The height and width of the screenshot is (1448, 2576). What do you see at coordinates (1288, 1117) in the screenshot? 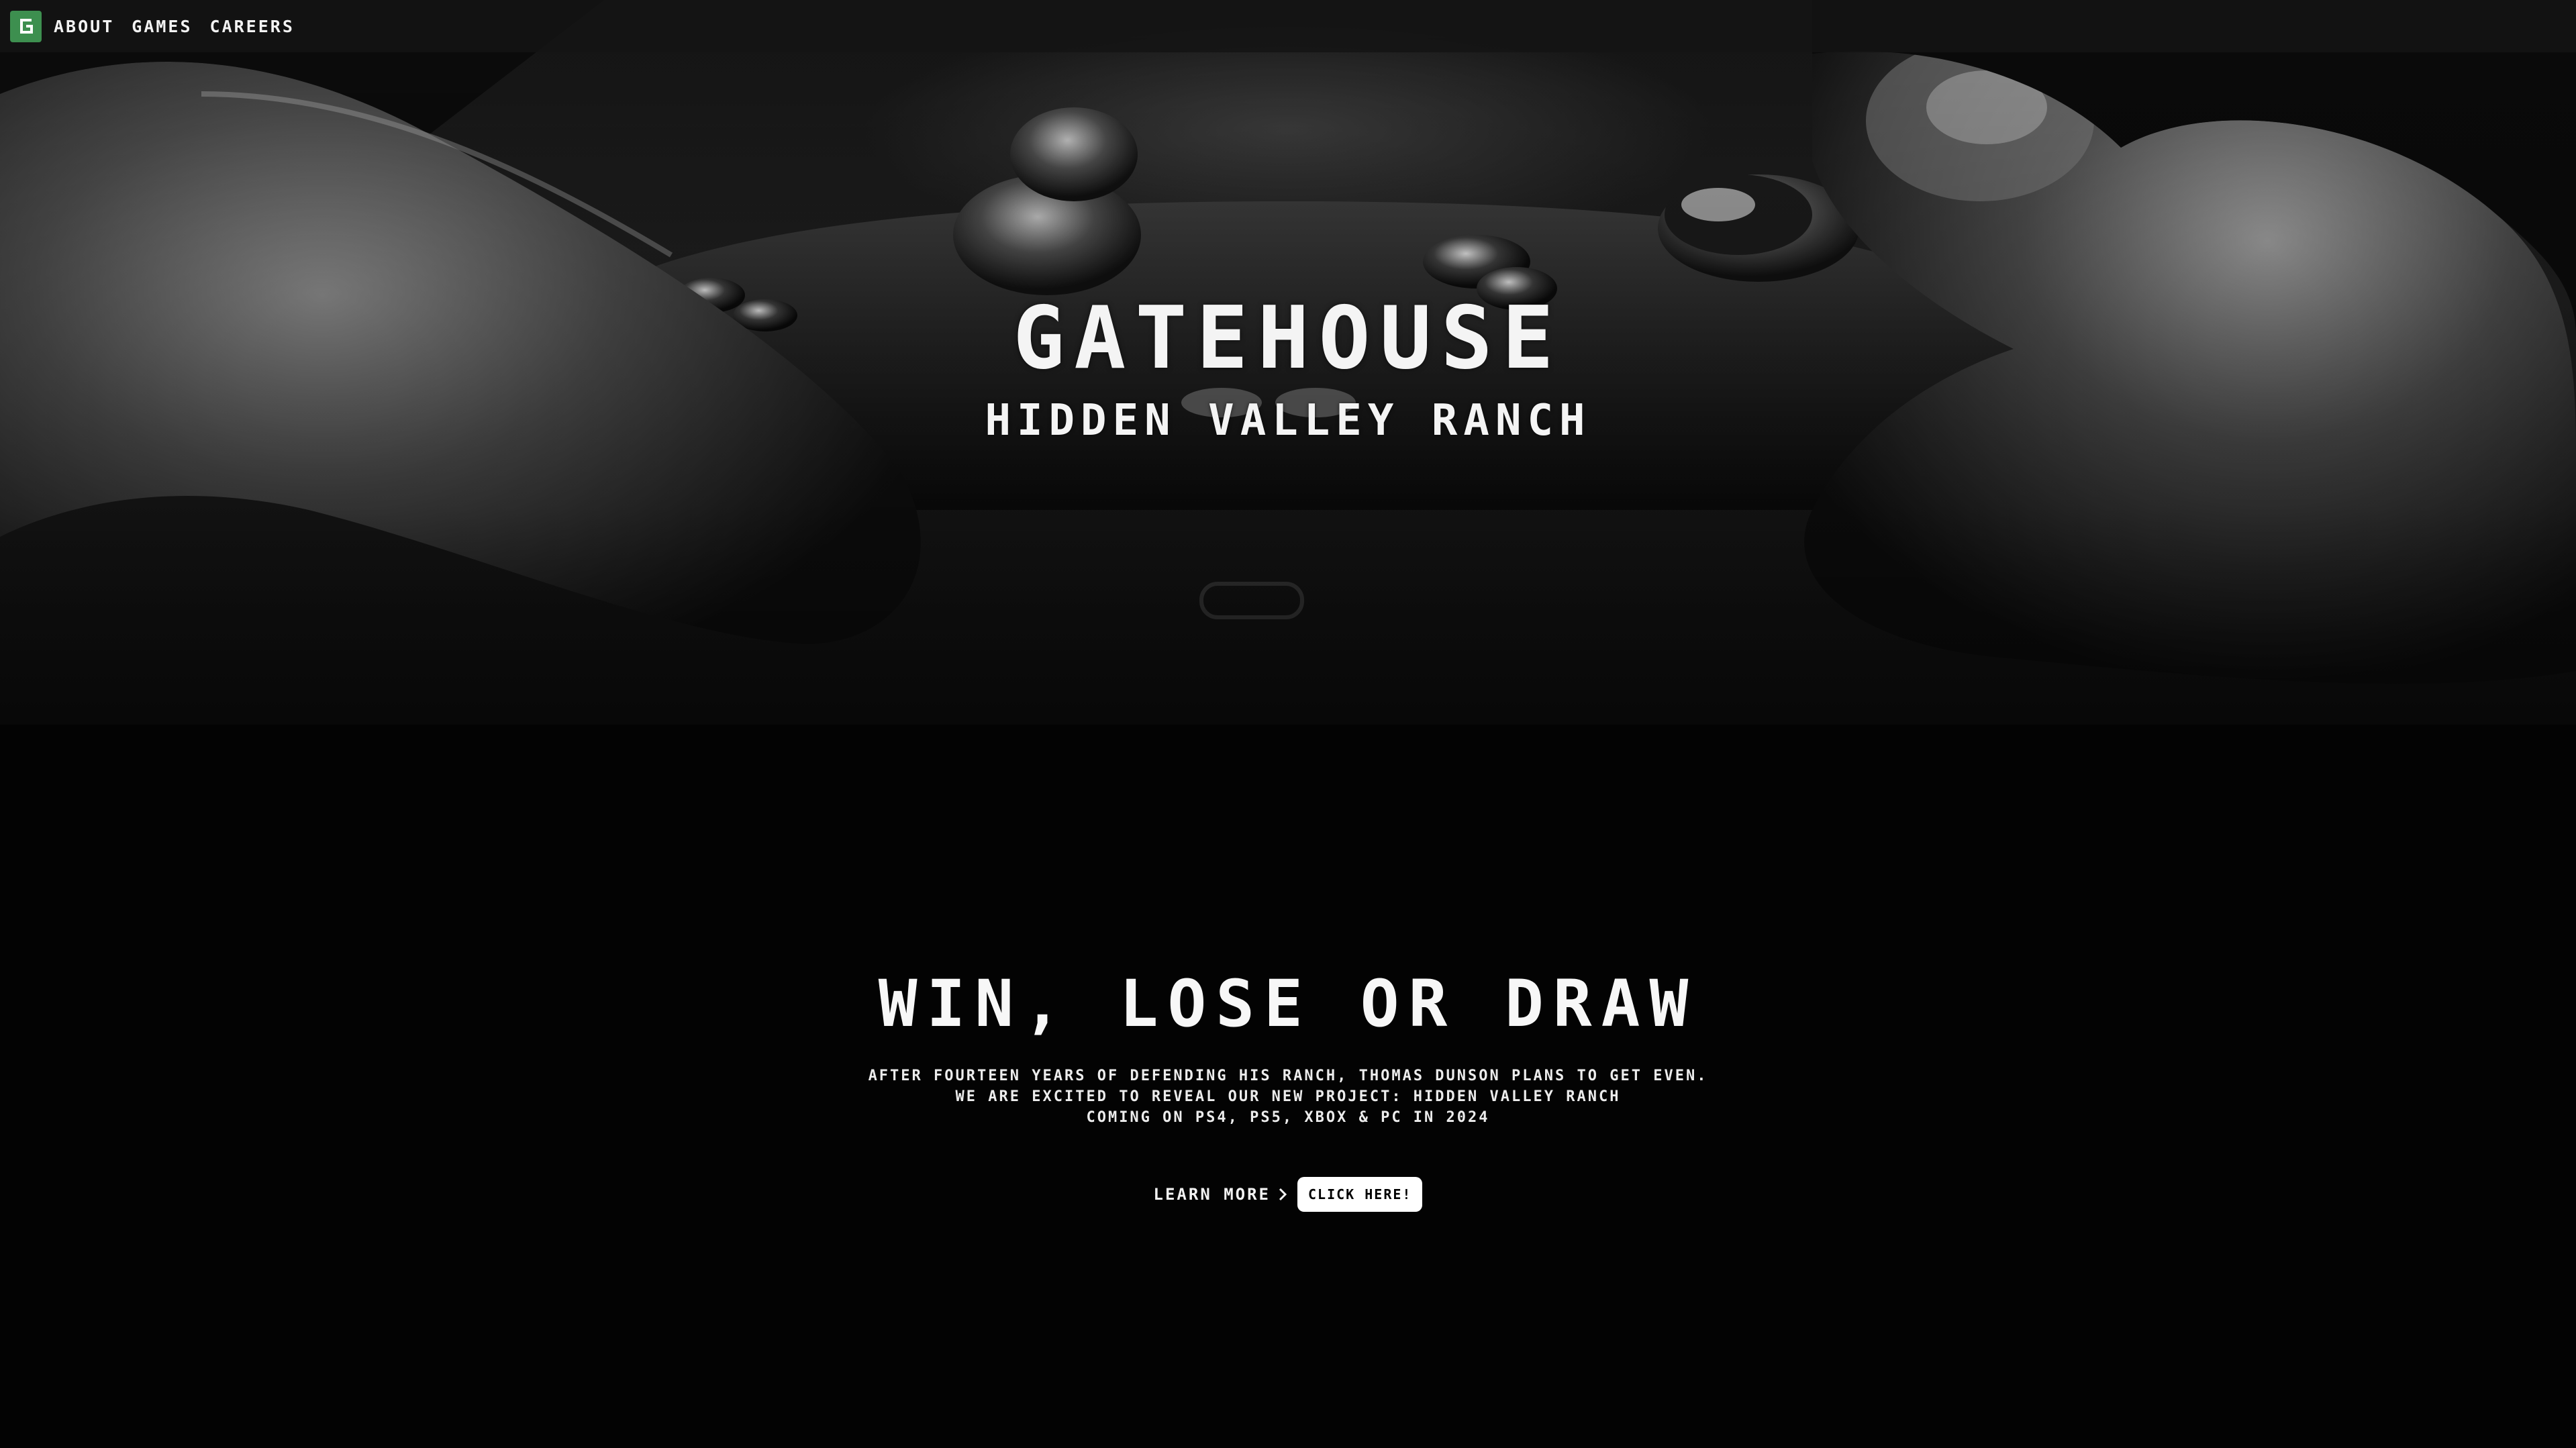
I see `promo-line: COMING ON PS4, PS5, XBOX & PC IN 2024` at bounding box center [1288, 1117].